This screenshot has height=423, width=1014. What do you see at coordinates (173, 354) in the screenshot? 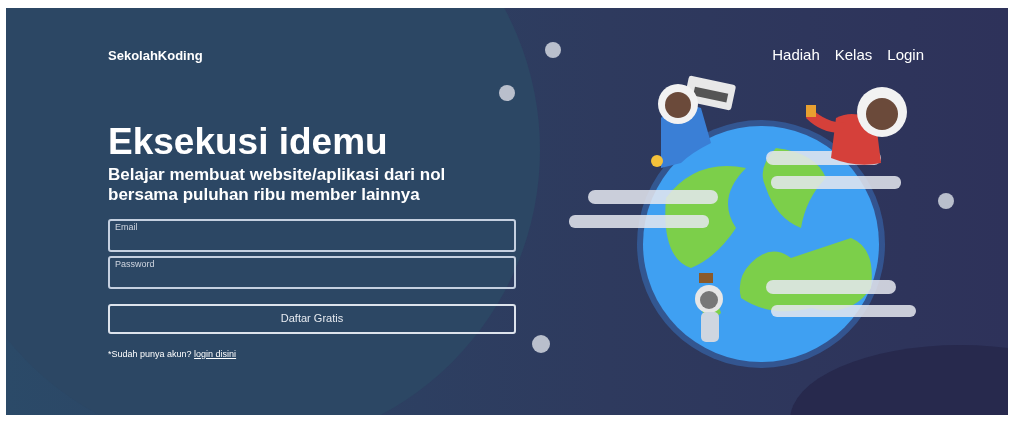
I see `login-hint-text: *Sudah punya akun? login disini` at bounding box center [173, 354].